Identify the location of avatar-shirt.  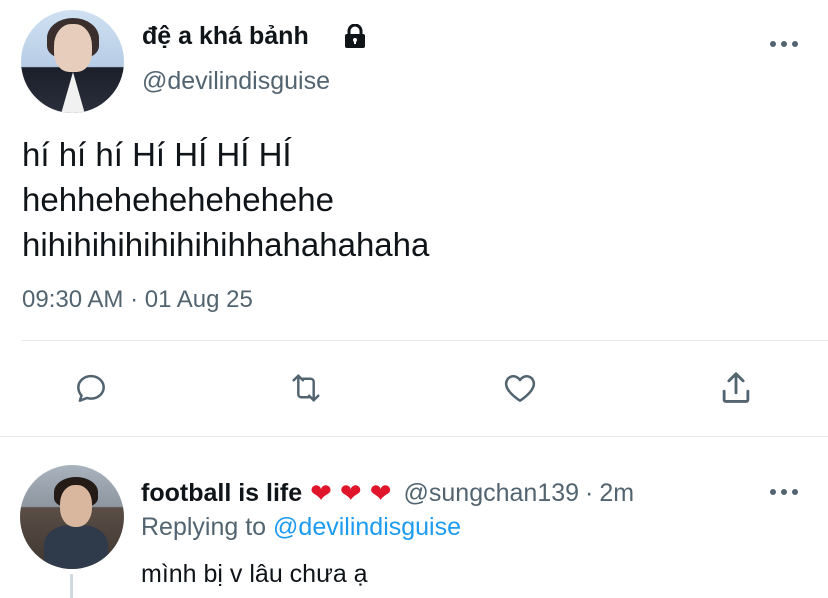
(73, 92).